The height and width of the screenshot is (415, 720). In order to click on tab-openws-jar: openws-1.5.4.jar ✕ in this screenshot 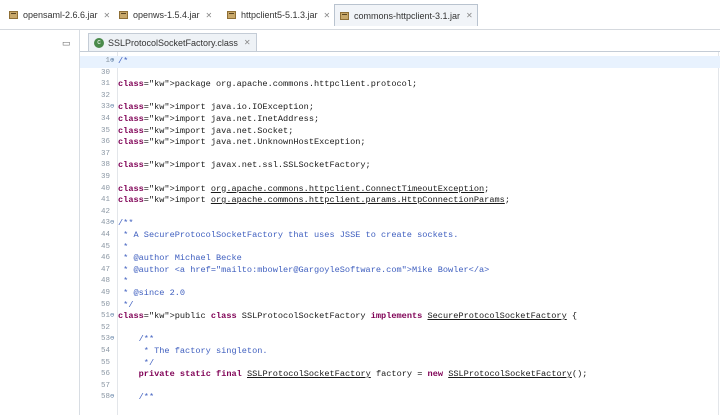, I will do `click(165, 15)`.